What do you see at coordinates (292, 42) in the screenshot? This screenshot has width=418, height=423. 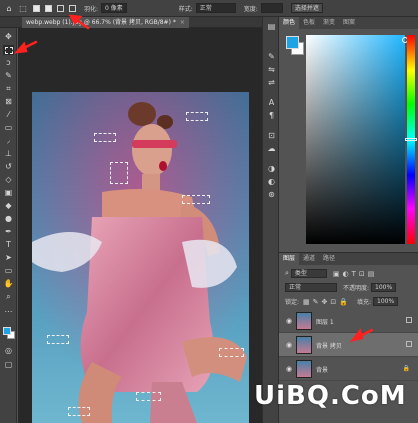 I see `color-panel-foreground-swatch` at bounding box center [292, 42].